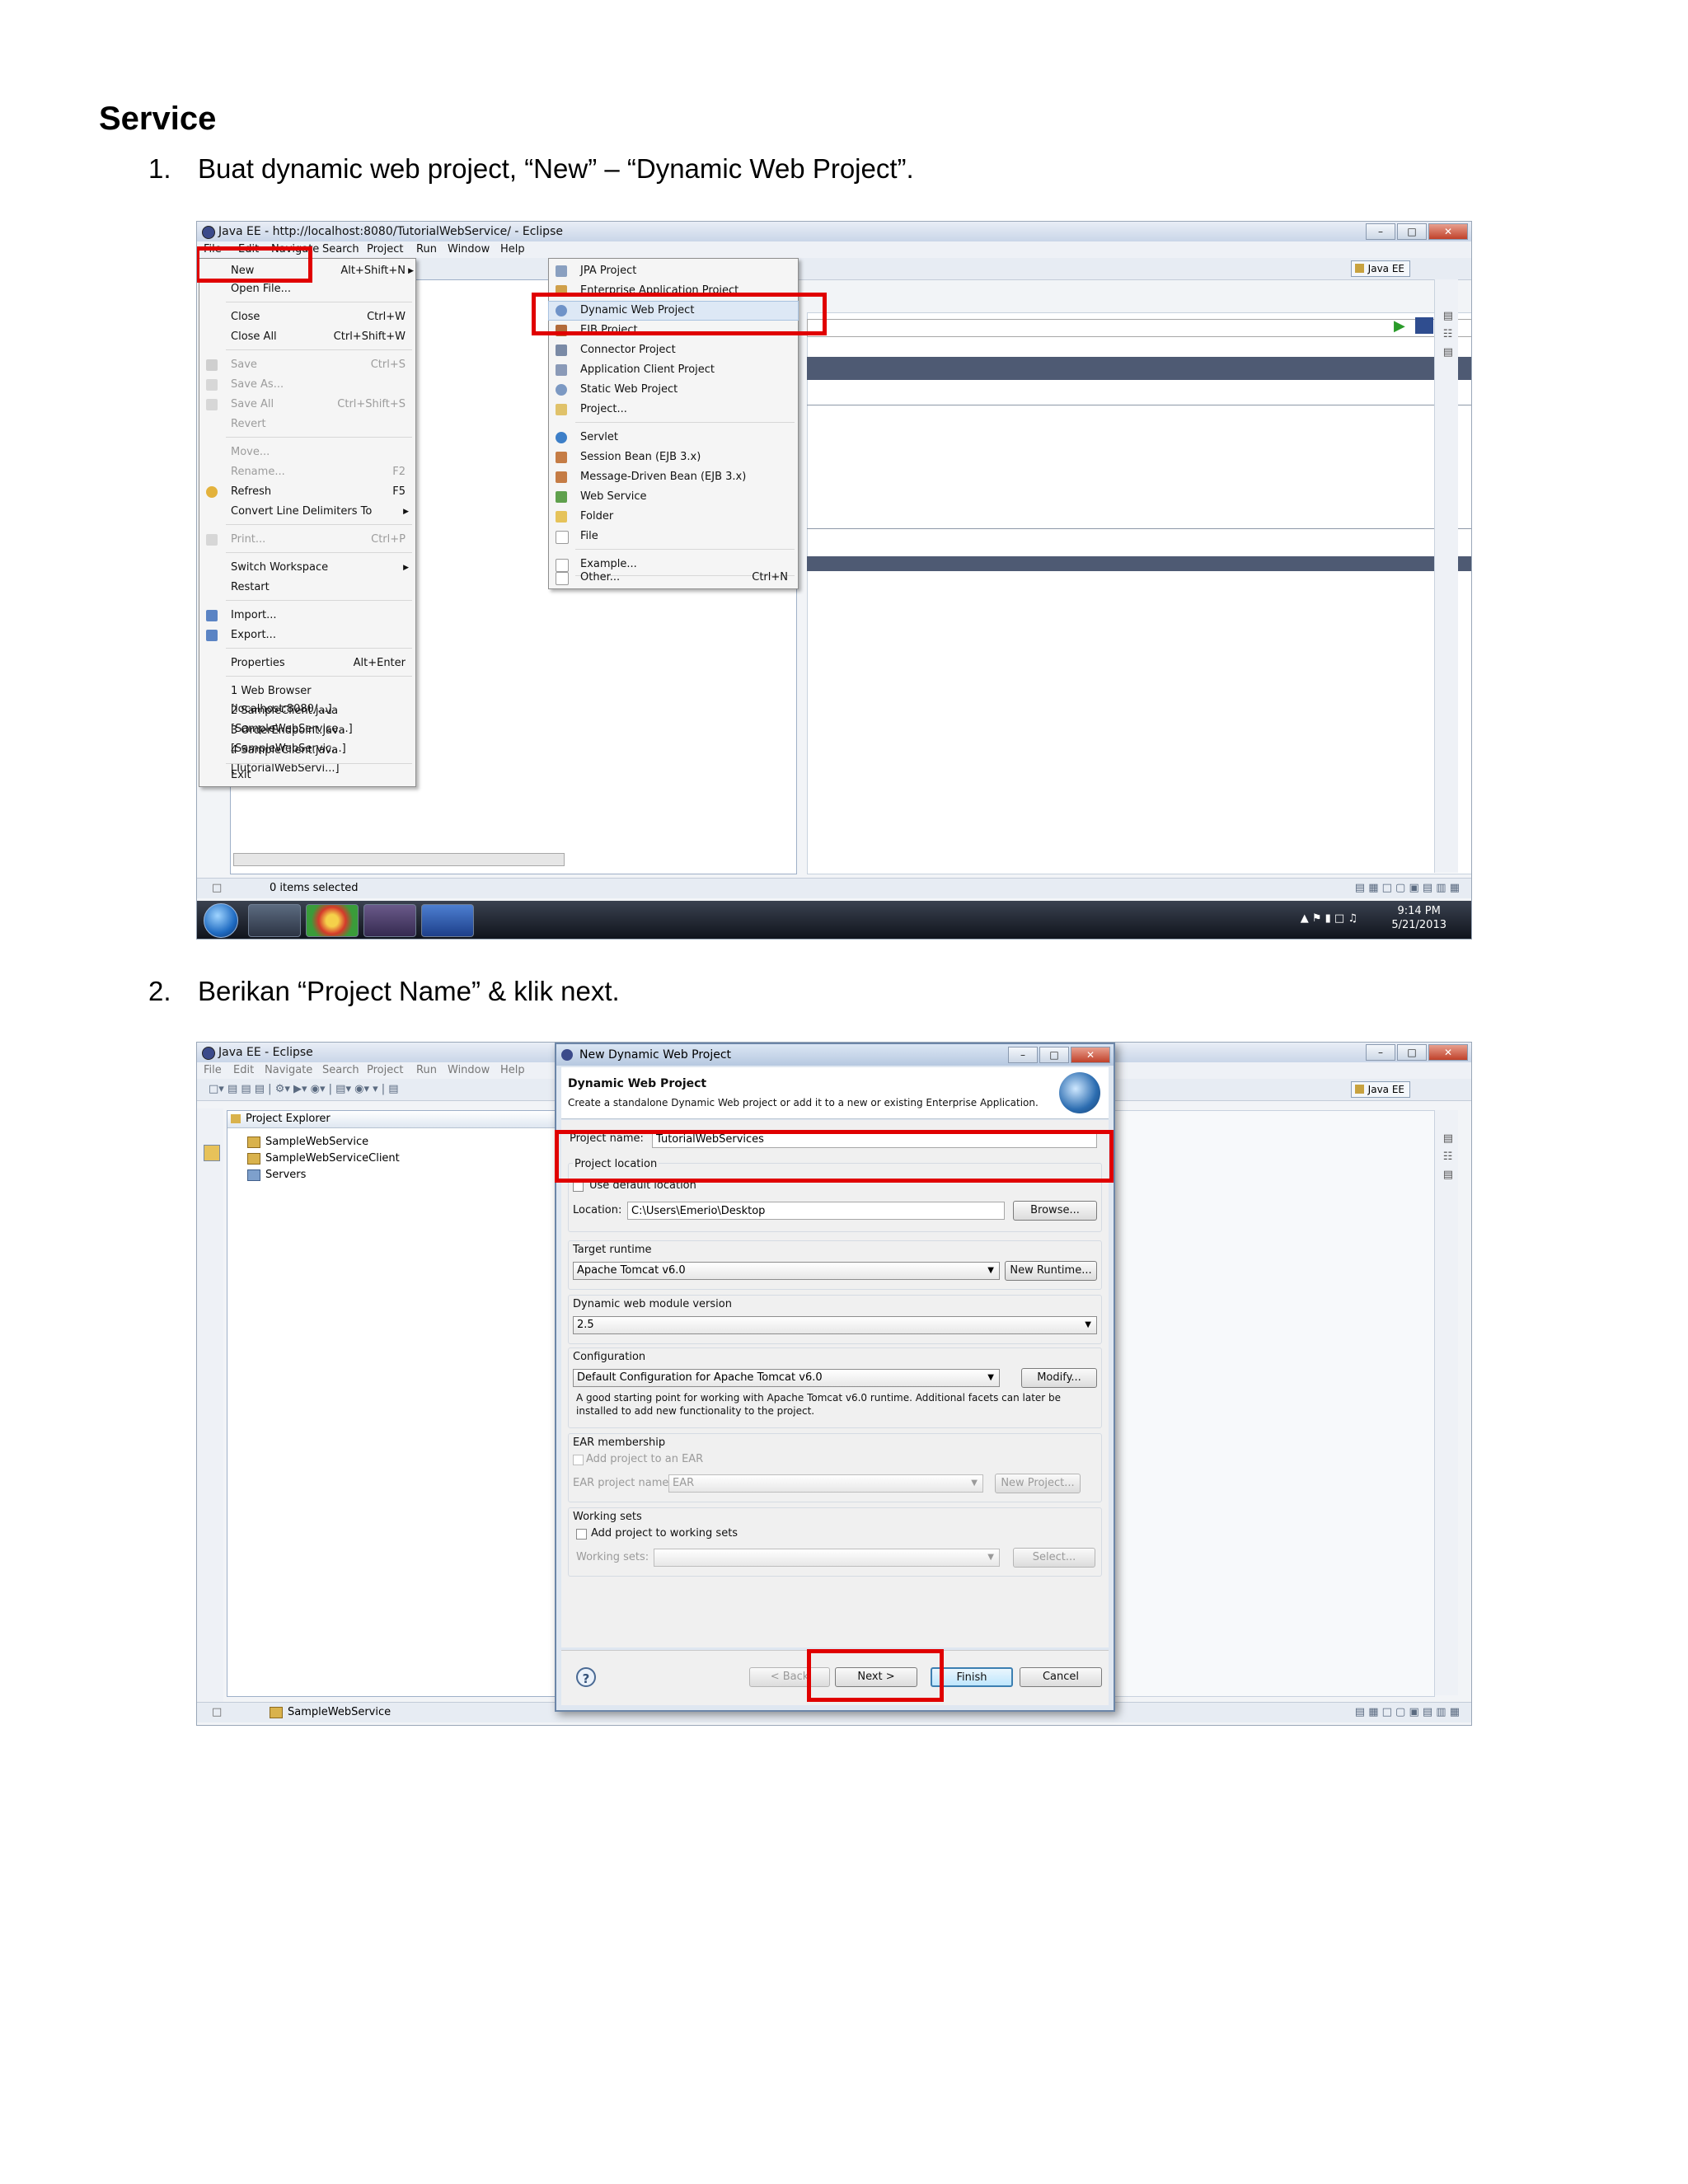  Describe the element at coordinates (586, 1677) in the screenshot. I see `help-icon: ?` at that location.